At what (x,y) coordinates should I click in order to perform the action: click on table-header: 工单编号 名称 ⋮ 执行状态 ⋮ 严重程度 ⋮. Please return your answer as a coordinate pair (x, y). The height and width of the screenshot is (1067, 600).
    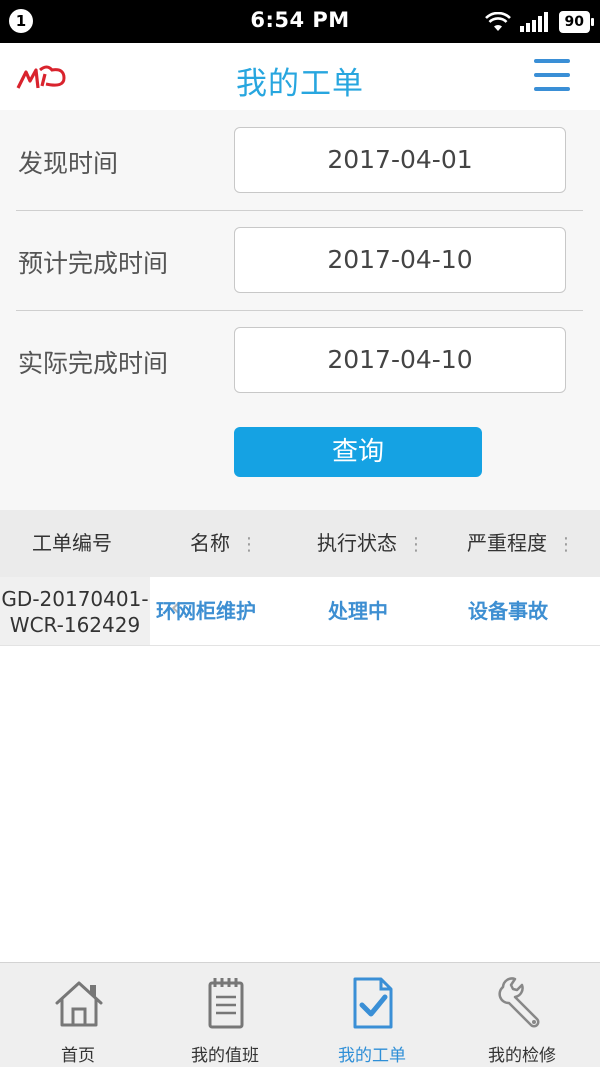
    Looking at the image, I should click on (300, 543).